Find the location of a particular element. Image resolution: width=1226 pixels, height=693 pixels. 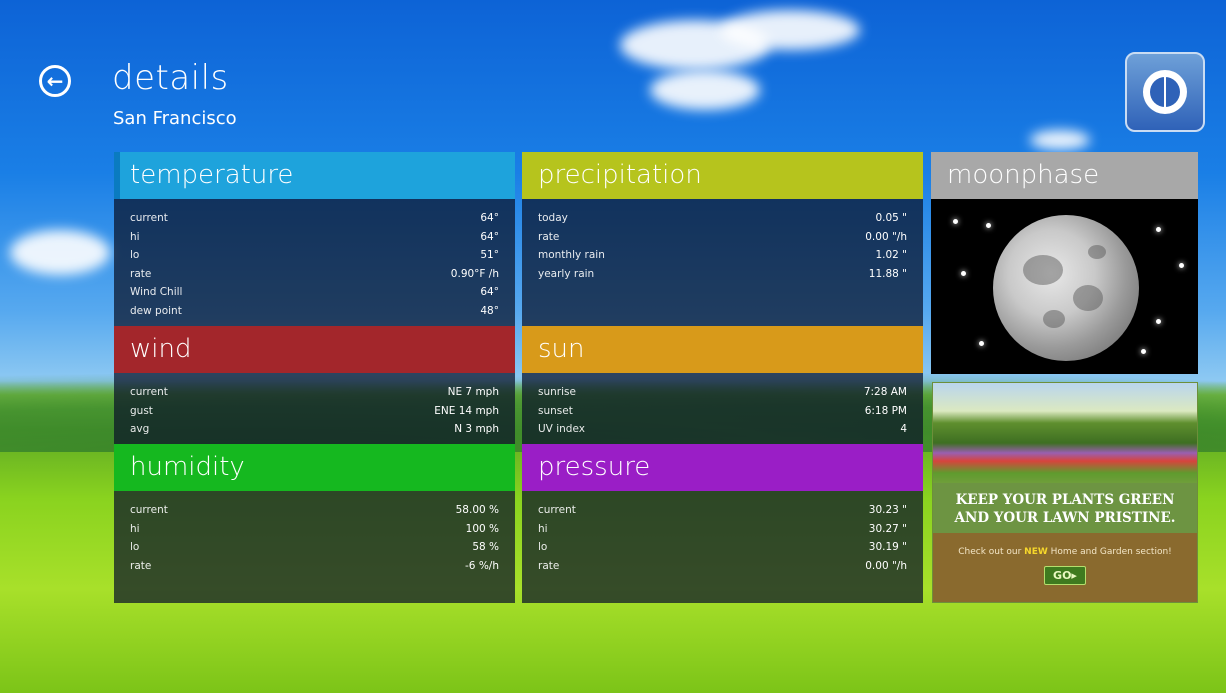

row-value: 0.05 " is located at coordinates (891, 218).